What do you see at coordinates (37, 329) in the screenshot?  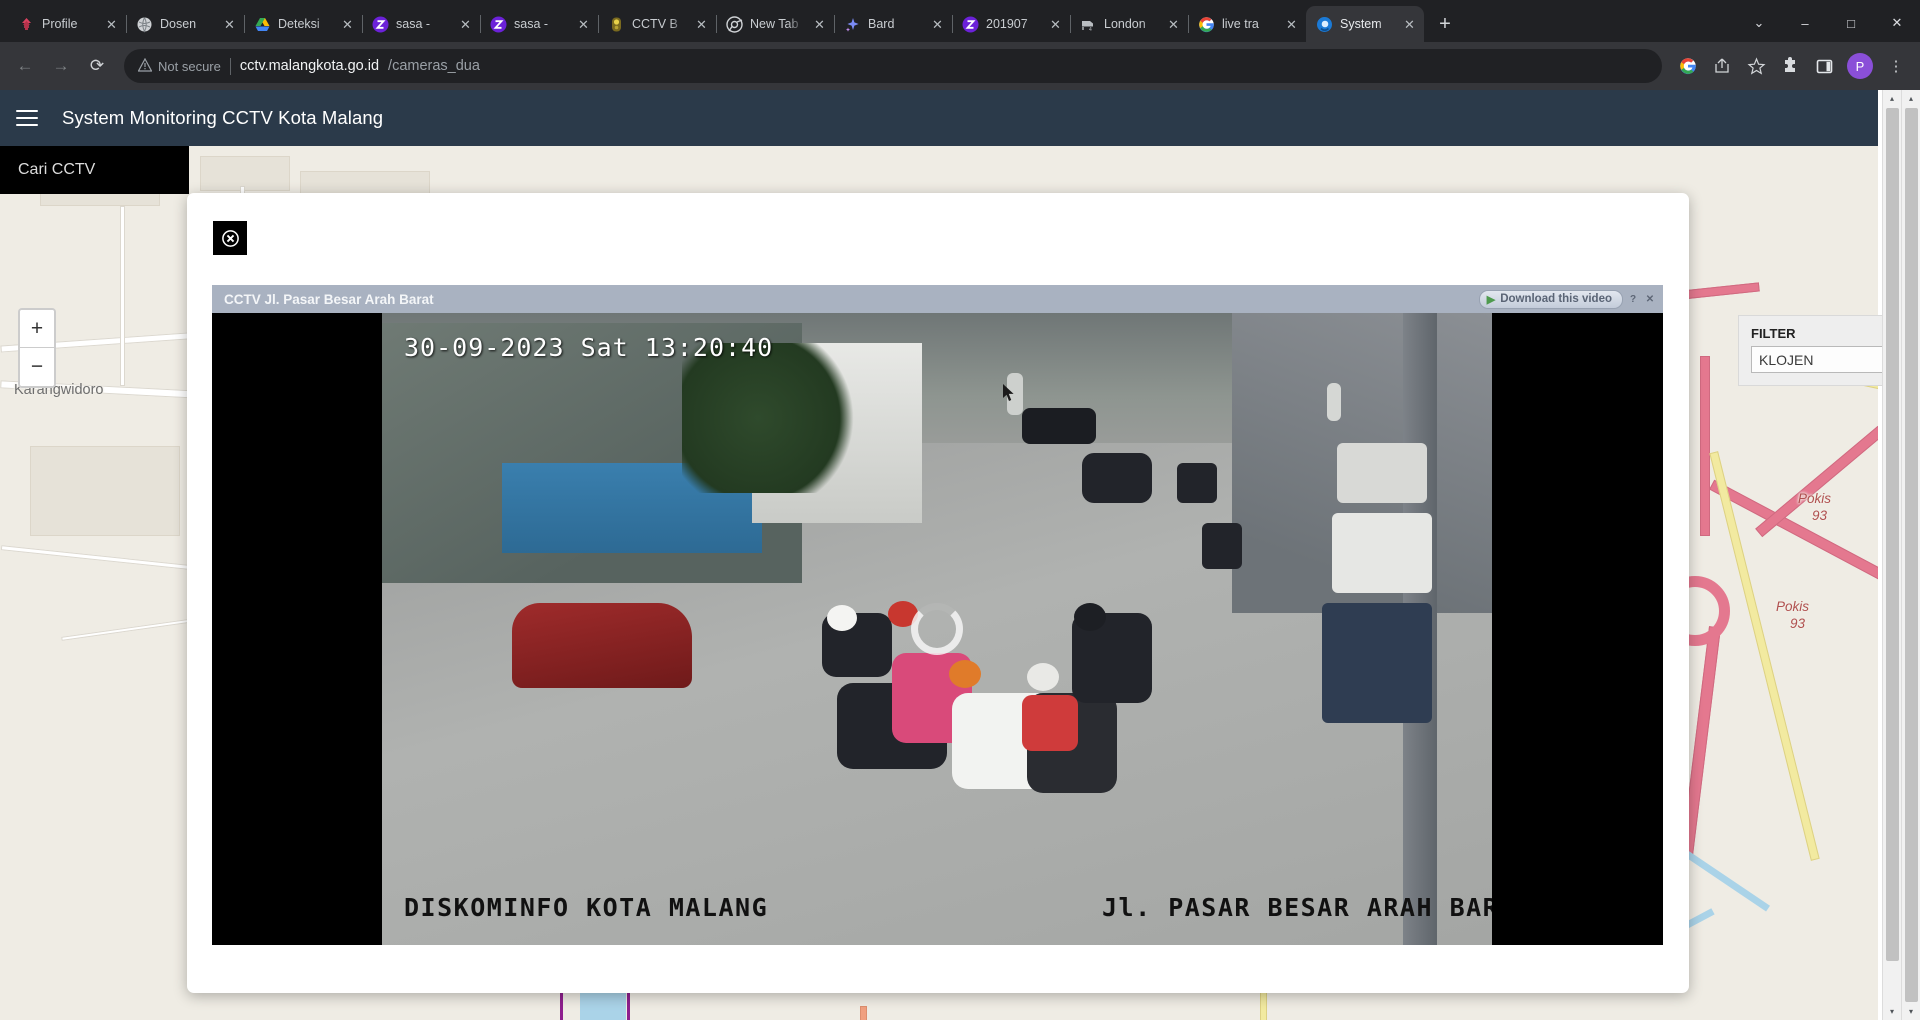 I see `zoom-in-button: +` at bounding box center [37, 329].